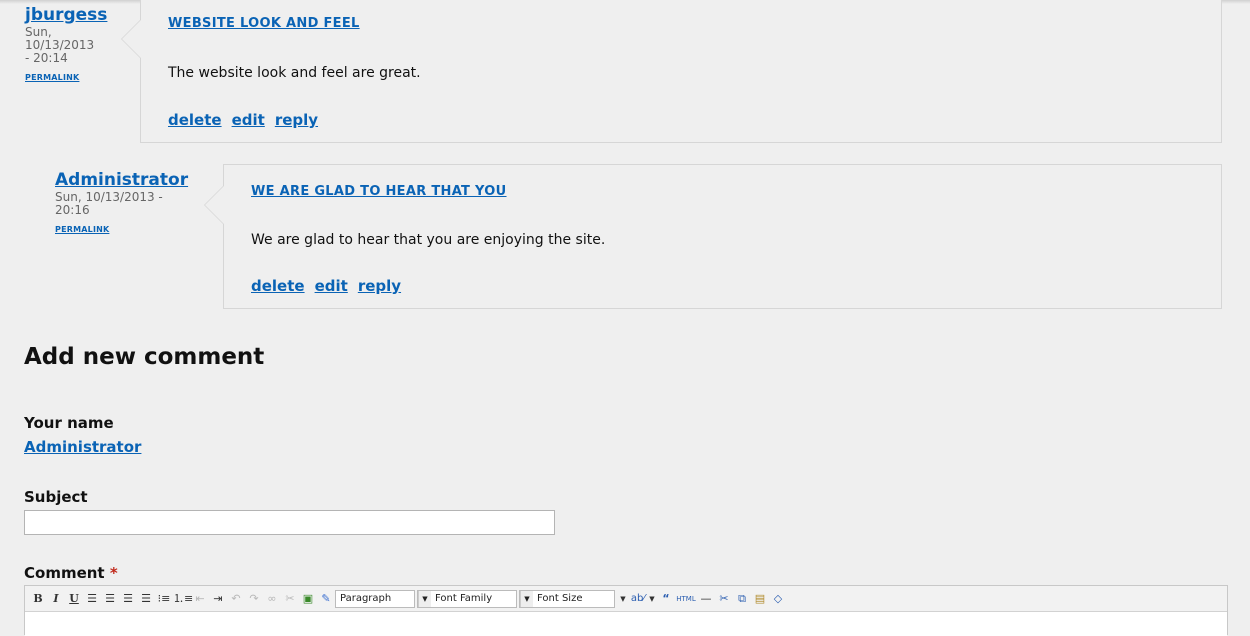 The width and height of the screenshot is (1250, 636). I want to click on spellcheck-icon: ab⁄, so click(638, 599).